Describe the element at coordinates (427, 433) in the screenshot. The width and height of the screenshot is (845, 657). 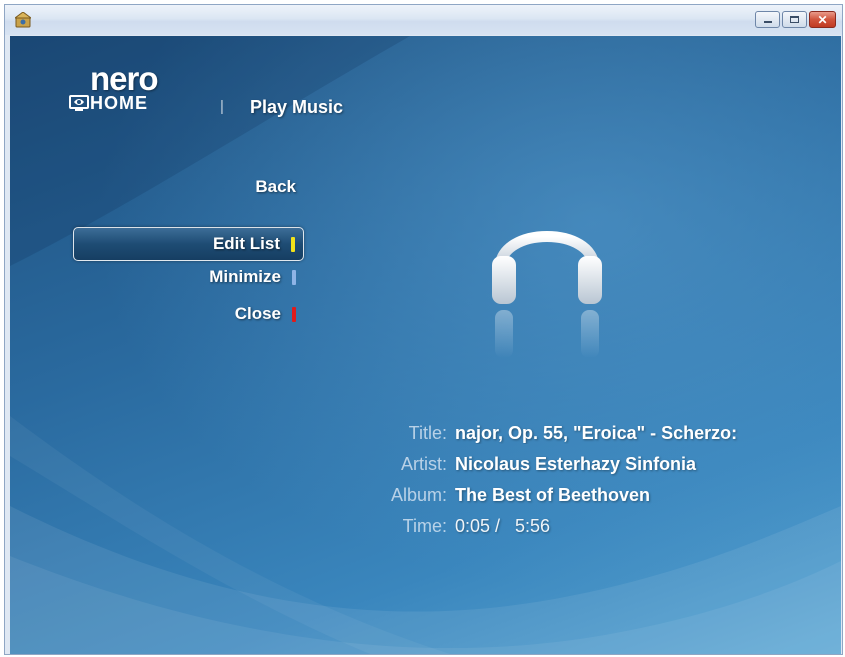
I see `title-label: Title:` at that location.